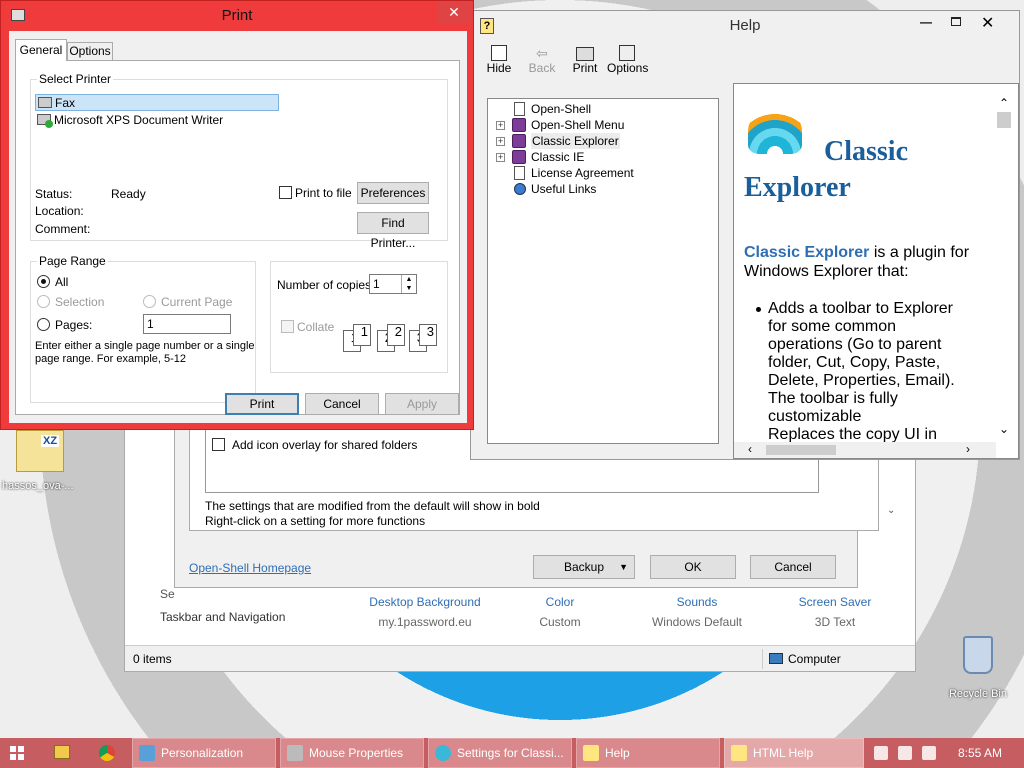 This screenshot has width=1024, height=768. Describe the element at coordinates (745, 25) in the screenshot. I see `help-title: Help` at that location.